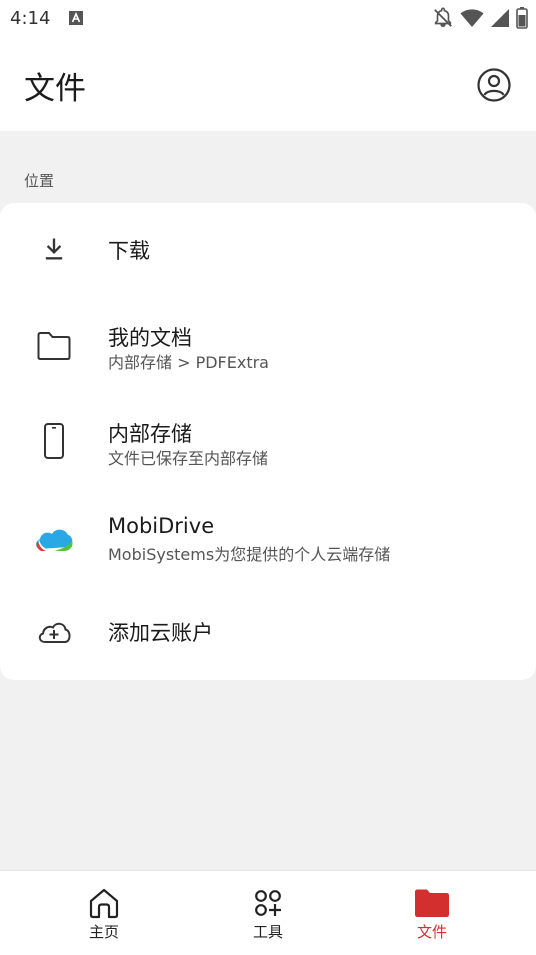  Describe the element at coordinates (30, 18) in the screenshot. I see `status-time: 4:14` at that location.